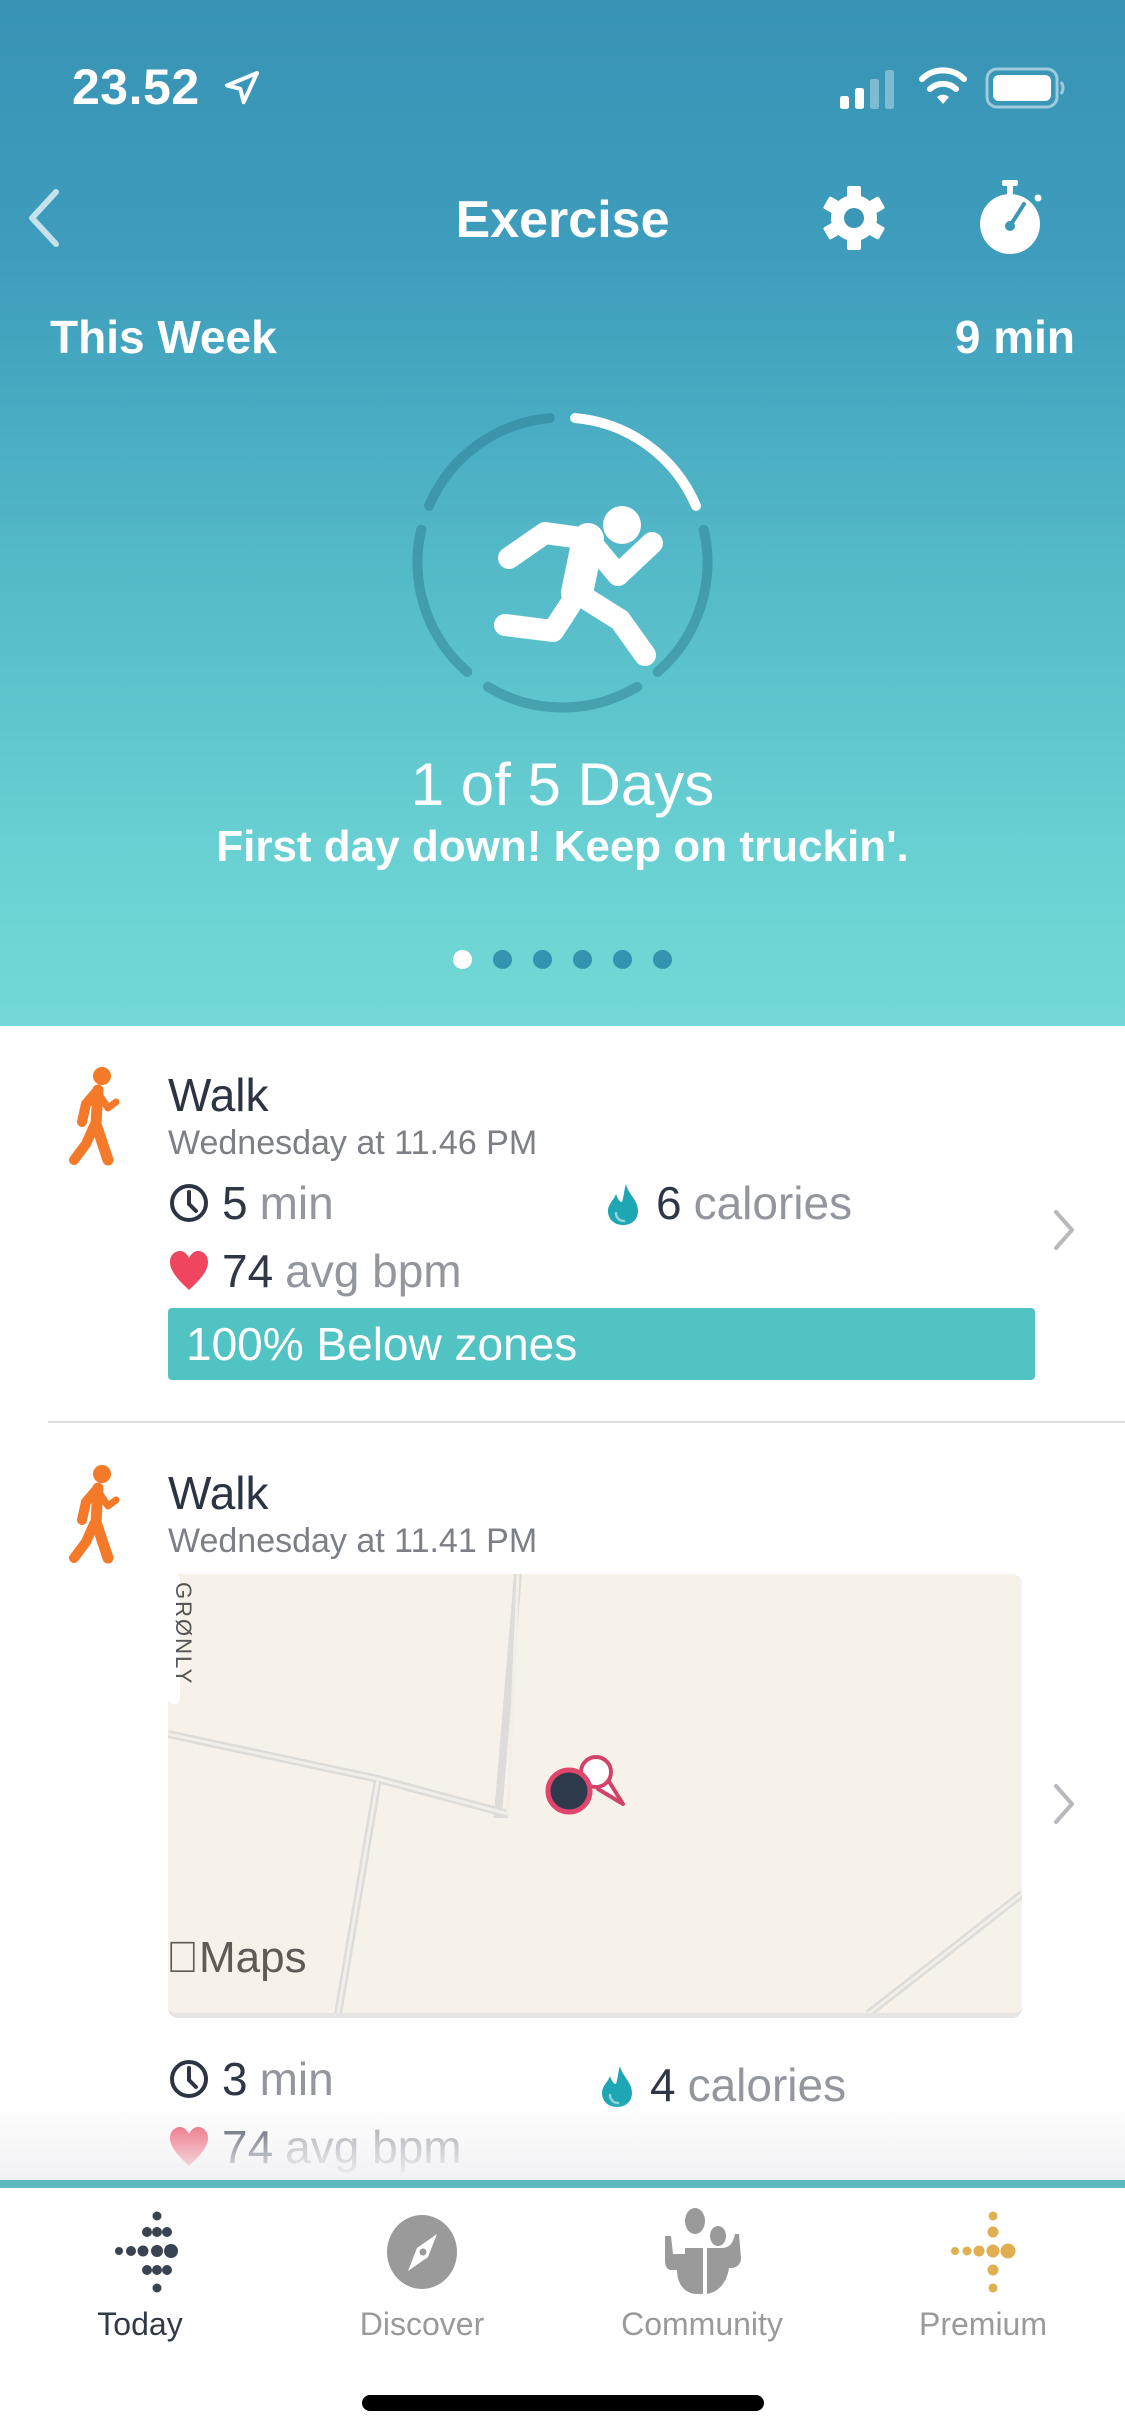 The width and height of the screenshot is (1125, 2436). Describe the element at coordinates (146, 2252) in the screenshot. I see `fitbit-dots-icon` at that location.